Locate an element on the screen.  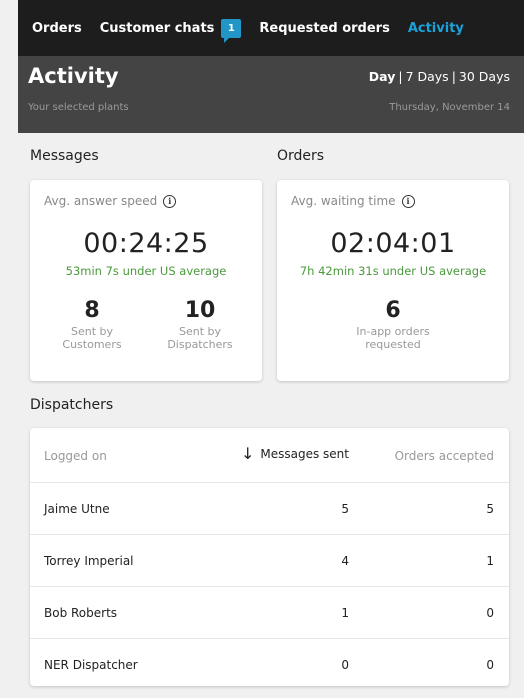
avg-answer-speed-value: 00:24:25 is located at coordinates (146, 243).